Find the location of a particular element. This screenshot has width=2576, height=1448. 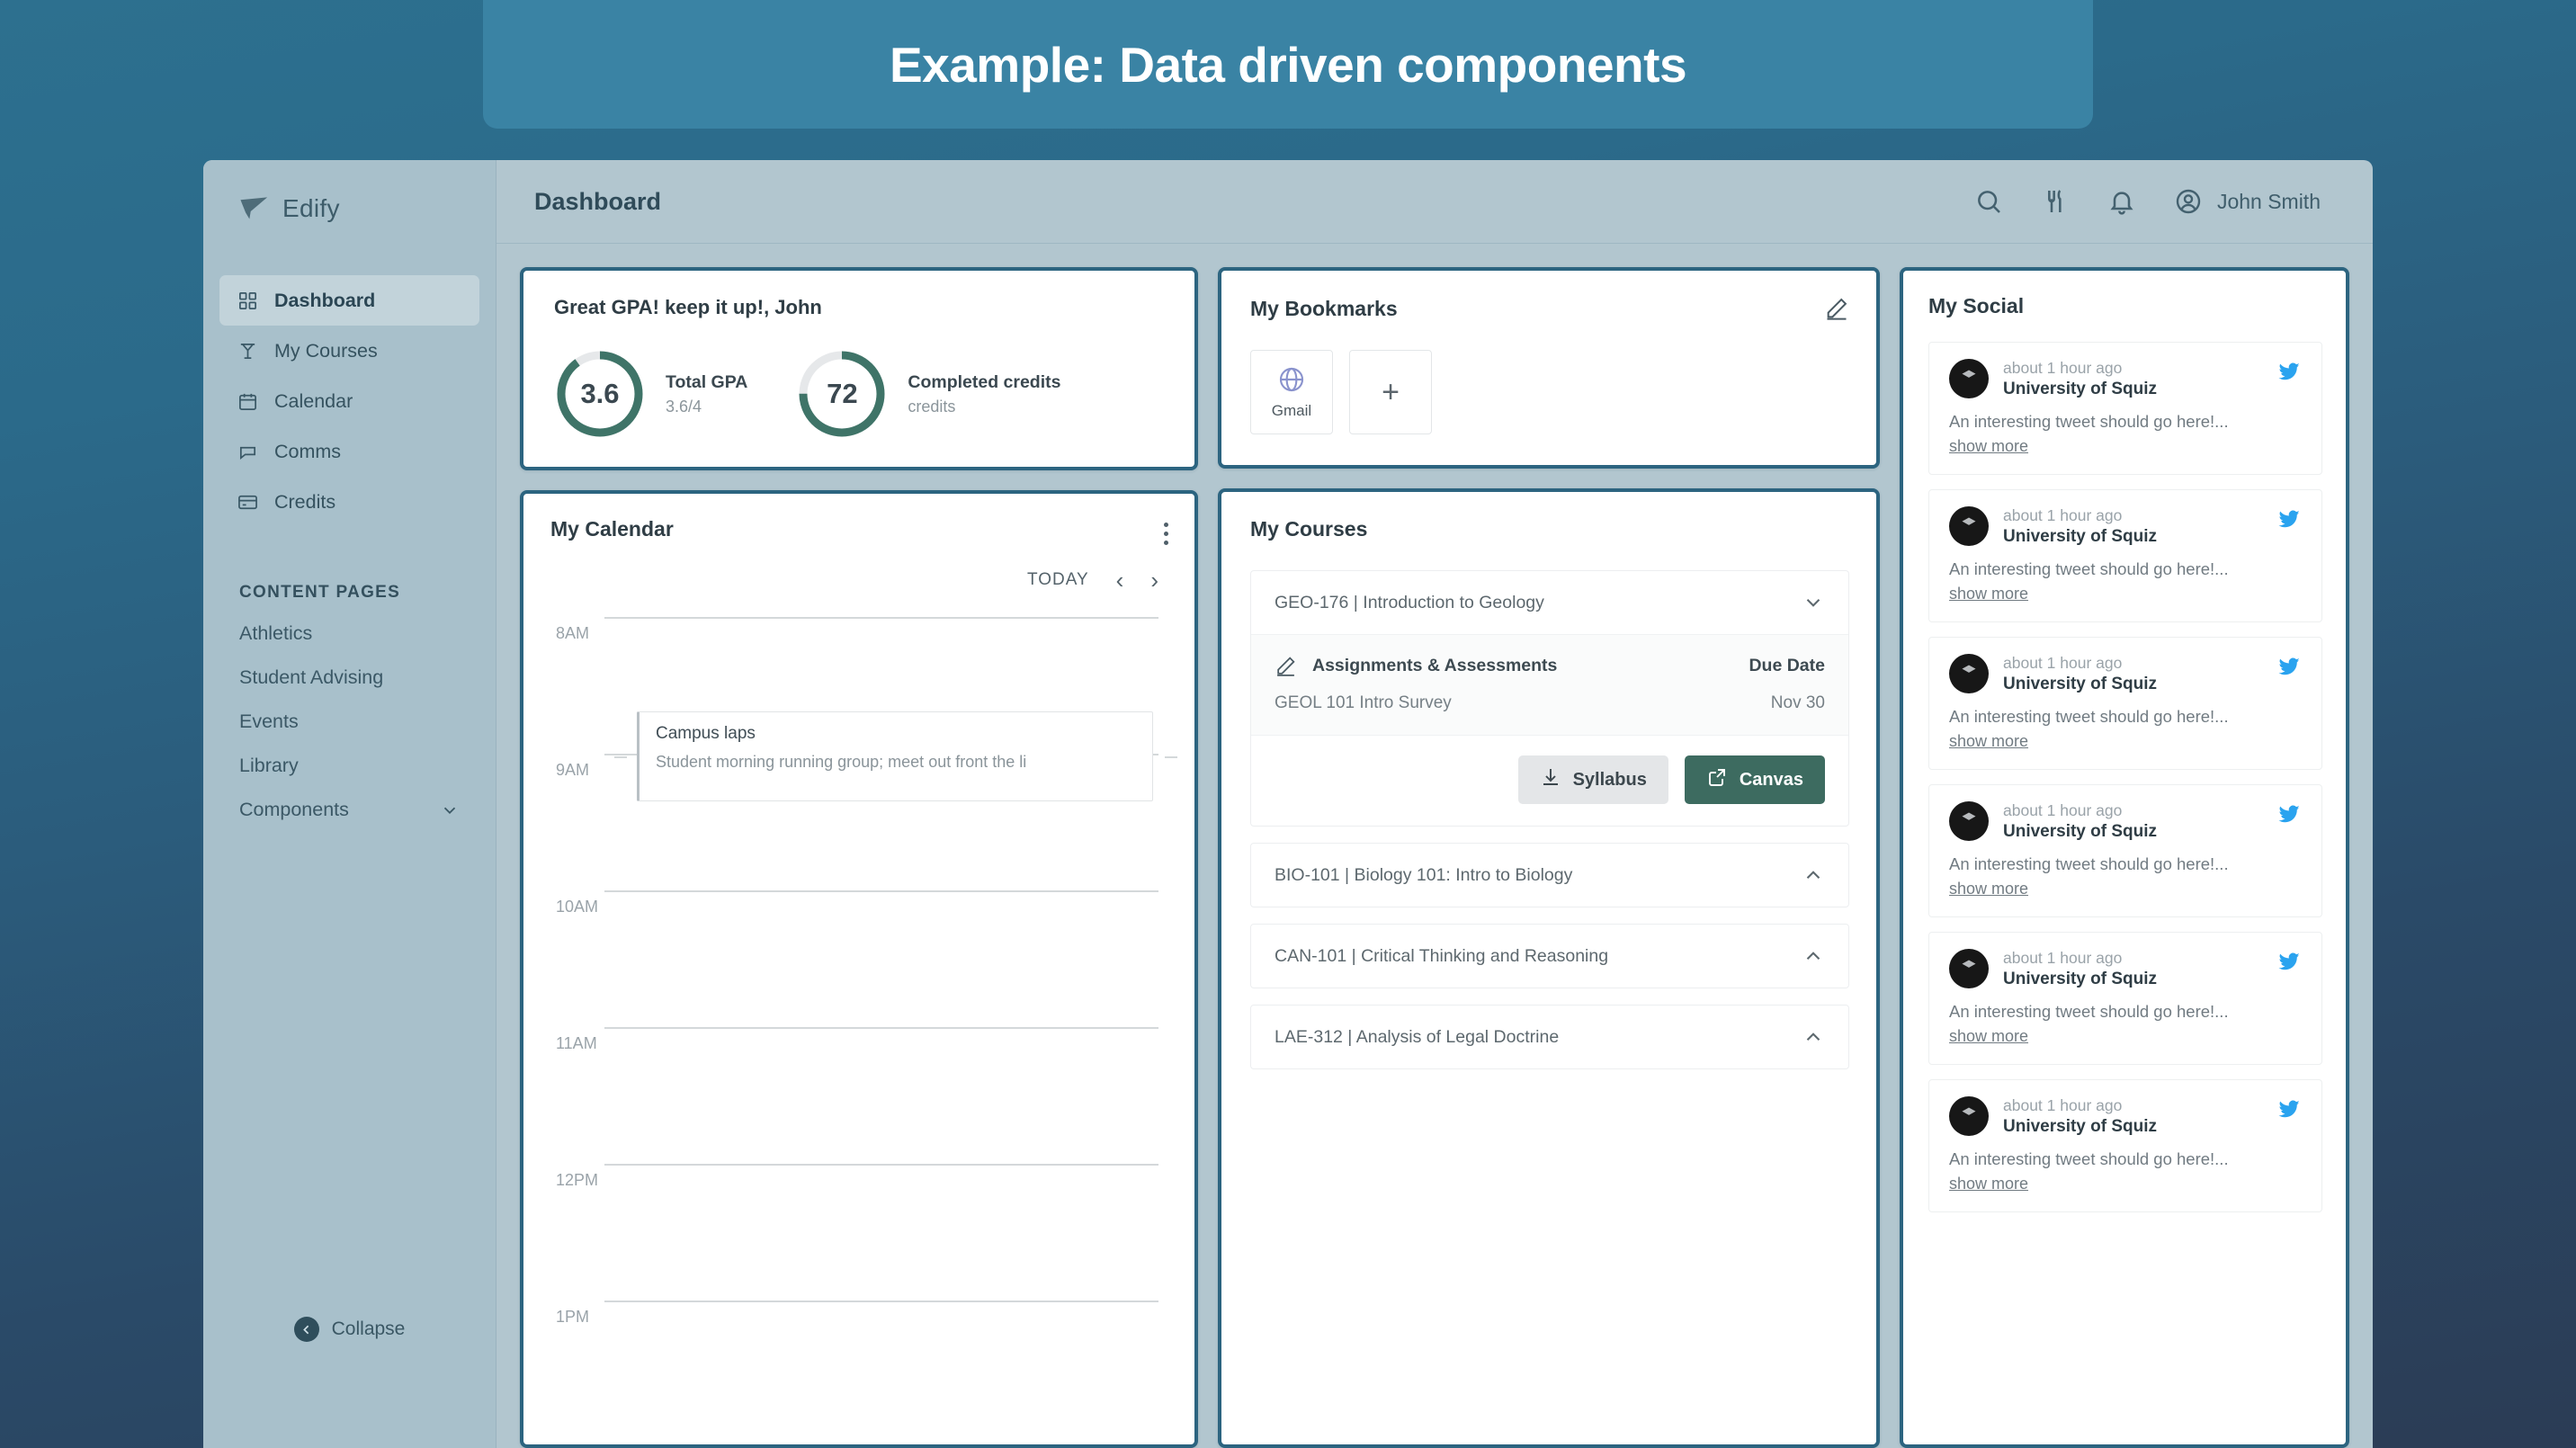

gpa-stat-text: Total GPA 3.6/4 is located at coordinates (706, 394).